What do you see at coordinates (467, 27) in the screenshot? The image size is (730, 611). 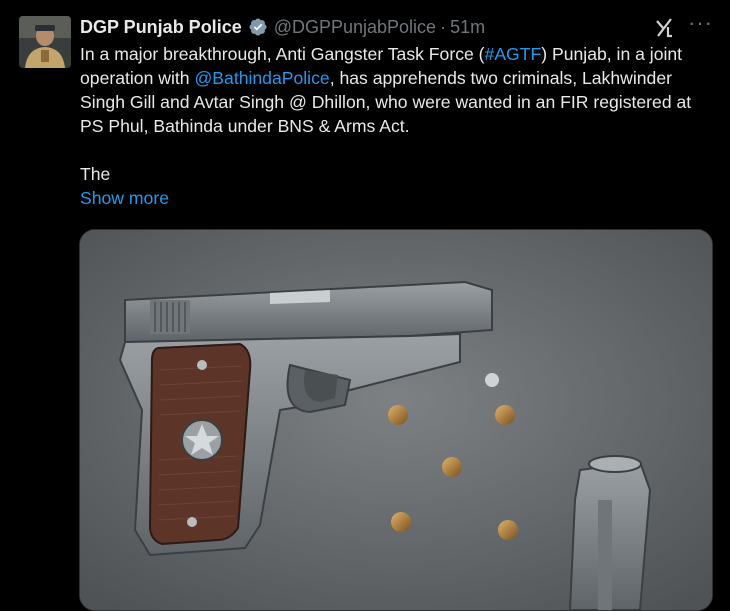 I see `timestamp: 51m` at bounding box center [467, 27].